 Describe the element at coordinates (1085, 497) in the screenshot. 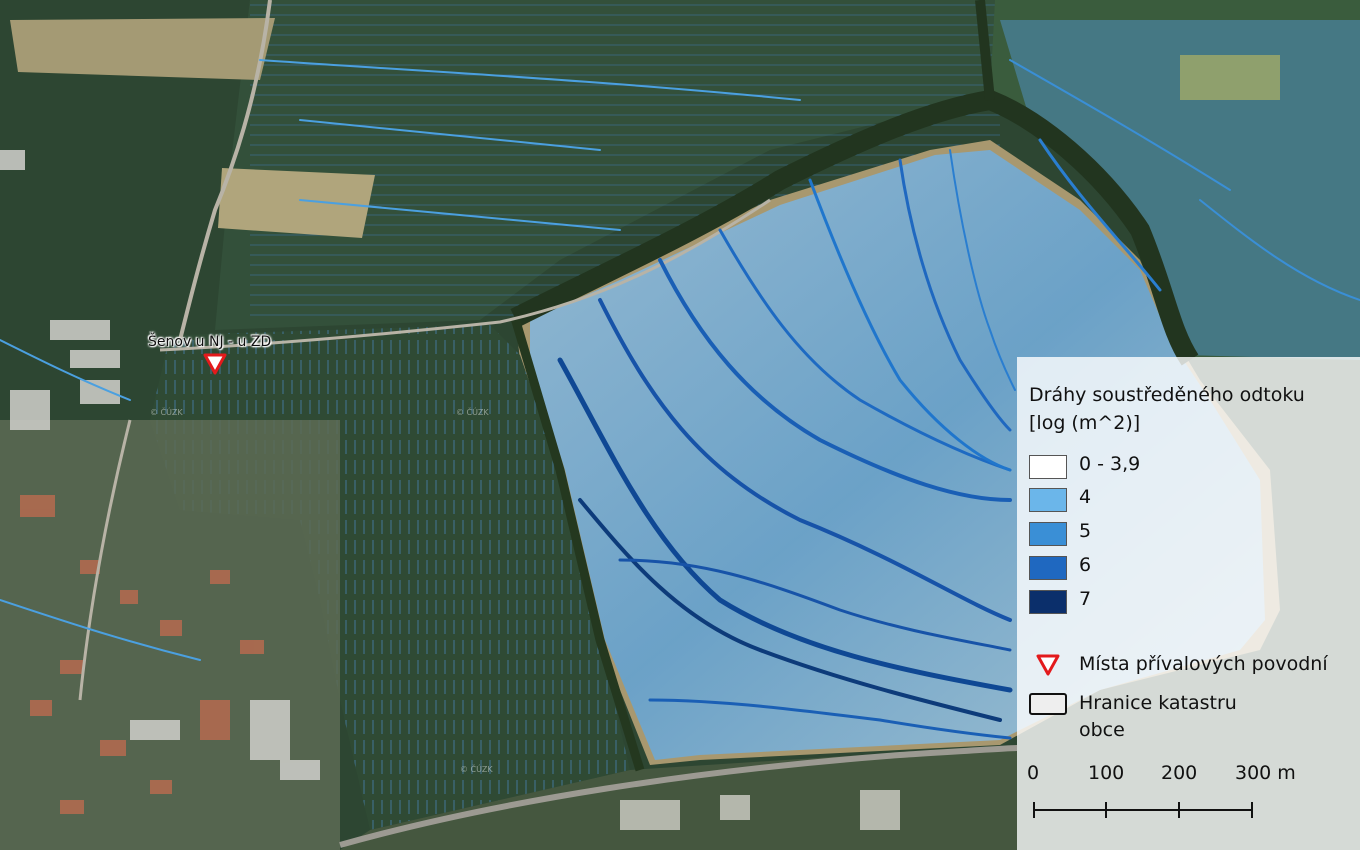

I see `legend-class-label: 4` at that location.